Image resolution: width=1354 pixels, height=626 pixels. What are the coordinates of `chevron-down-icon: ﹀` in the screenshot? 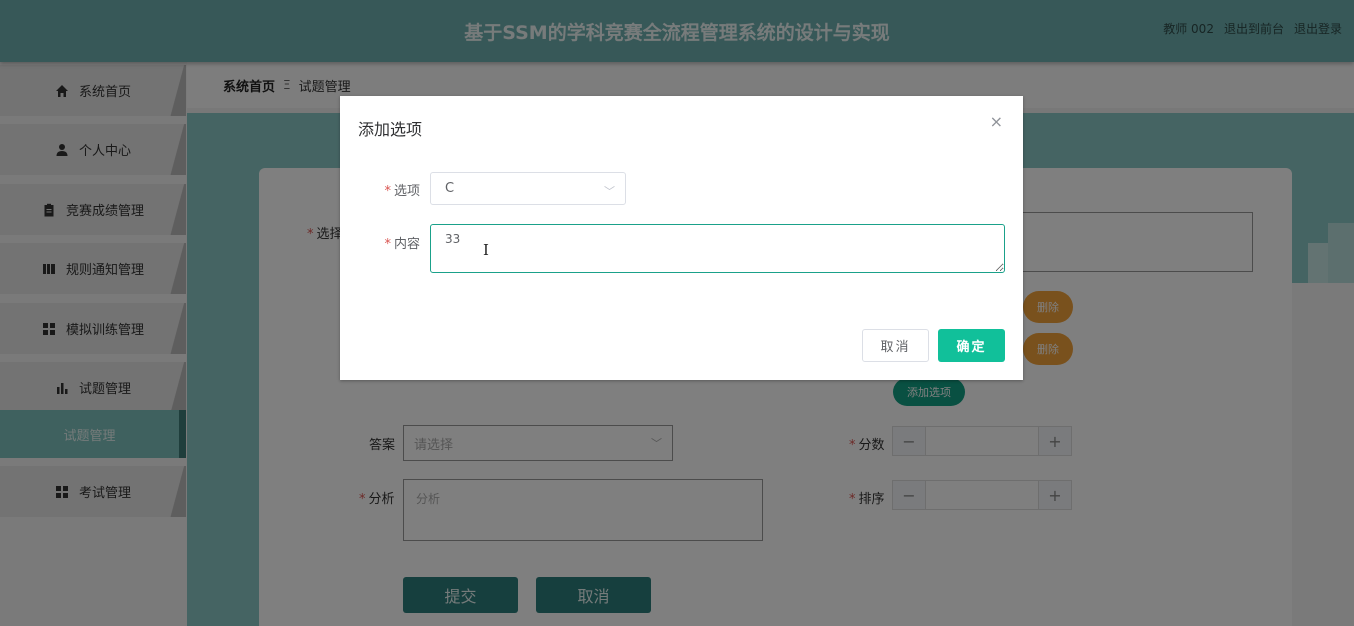 It's located at (609, 191).